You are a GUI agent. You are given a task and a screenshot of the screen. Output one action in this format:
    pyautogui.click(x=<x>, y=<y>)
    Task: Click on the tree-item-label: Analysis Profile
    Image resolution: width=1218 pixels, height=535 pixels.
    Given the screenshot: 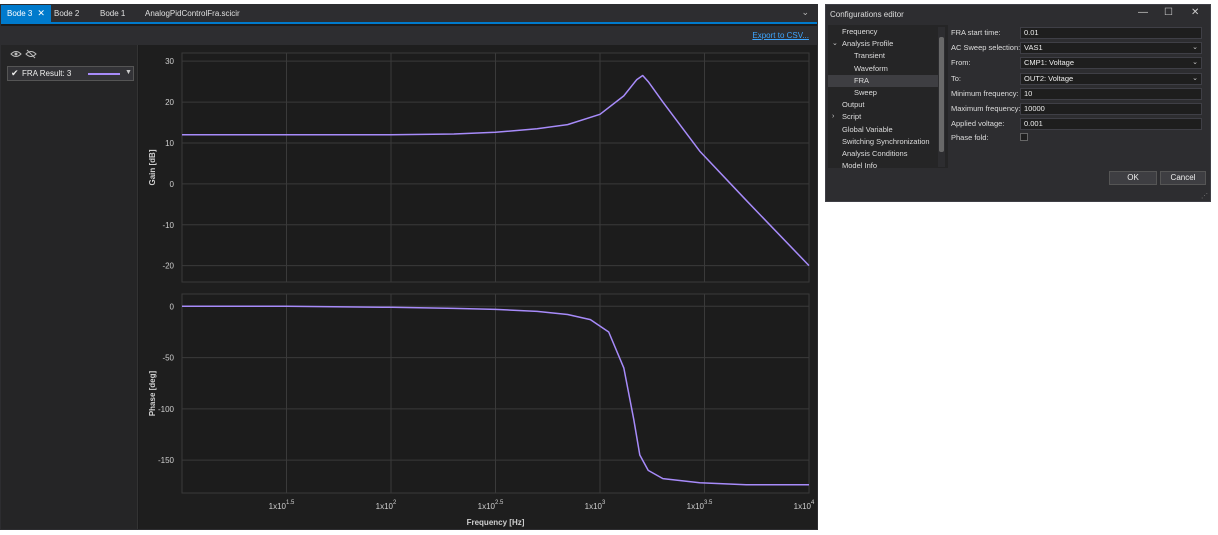 What is the action you would take?
    pyautogui.click(x=868, y=44)
    